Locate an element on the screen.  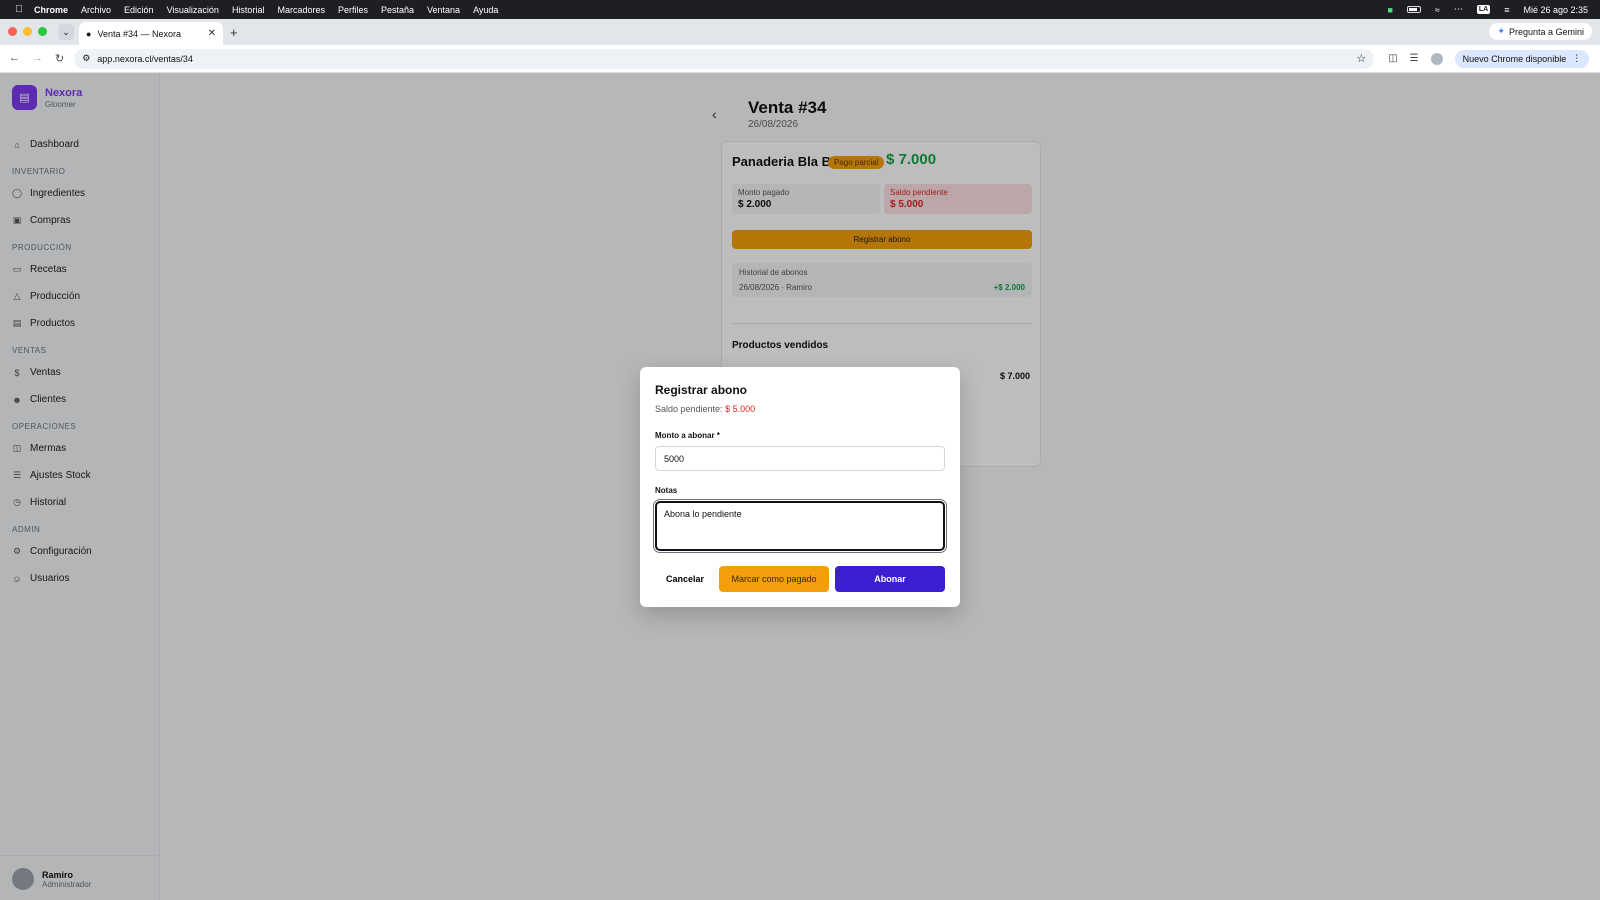
modal-pending: Saldo pendiente: $ 5.000 is located at coordinates (705, 409).